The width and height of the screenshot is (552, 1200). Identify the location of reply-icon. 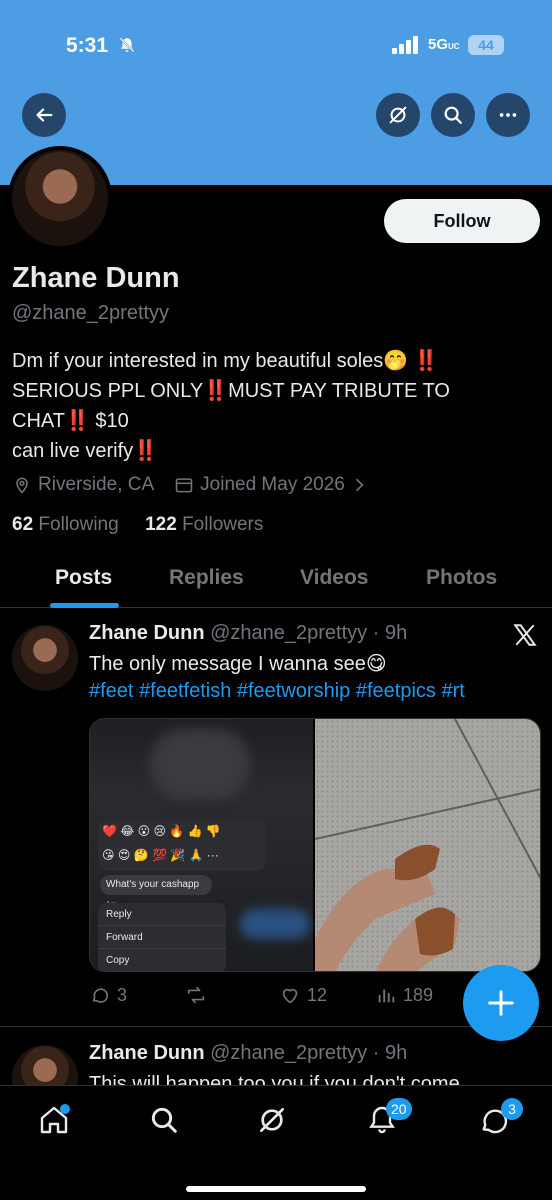
(100, 995).